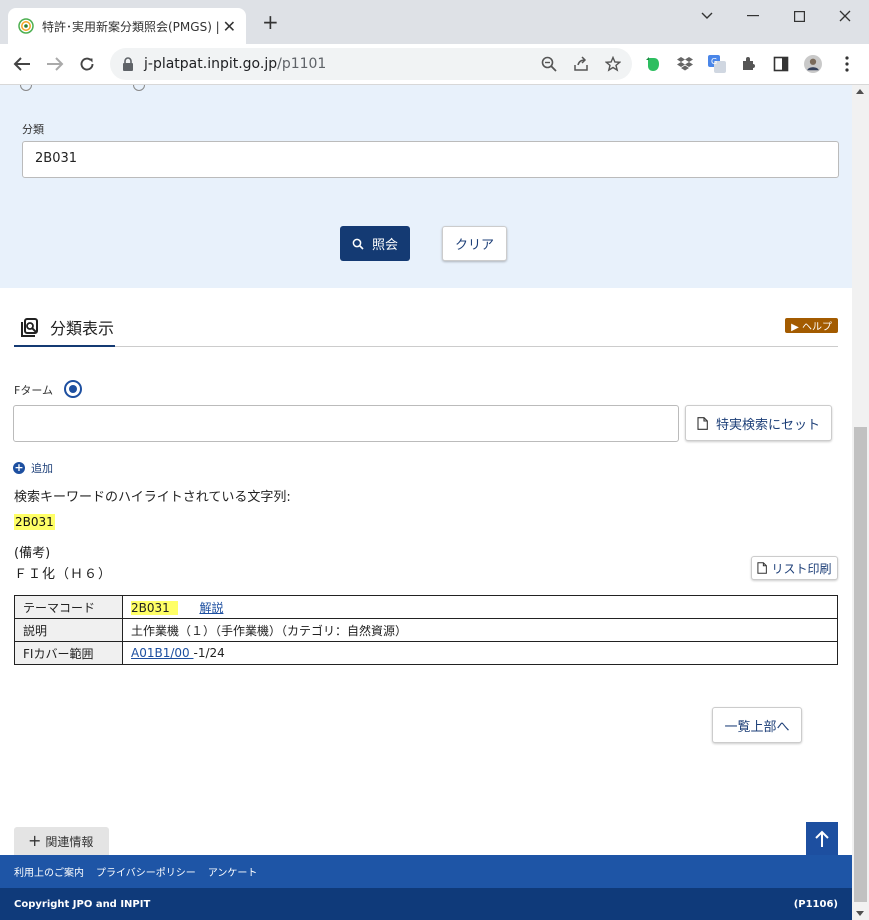  I want to click on fi-cover-suffix: -1/24, so click(209, 653).